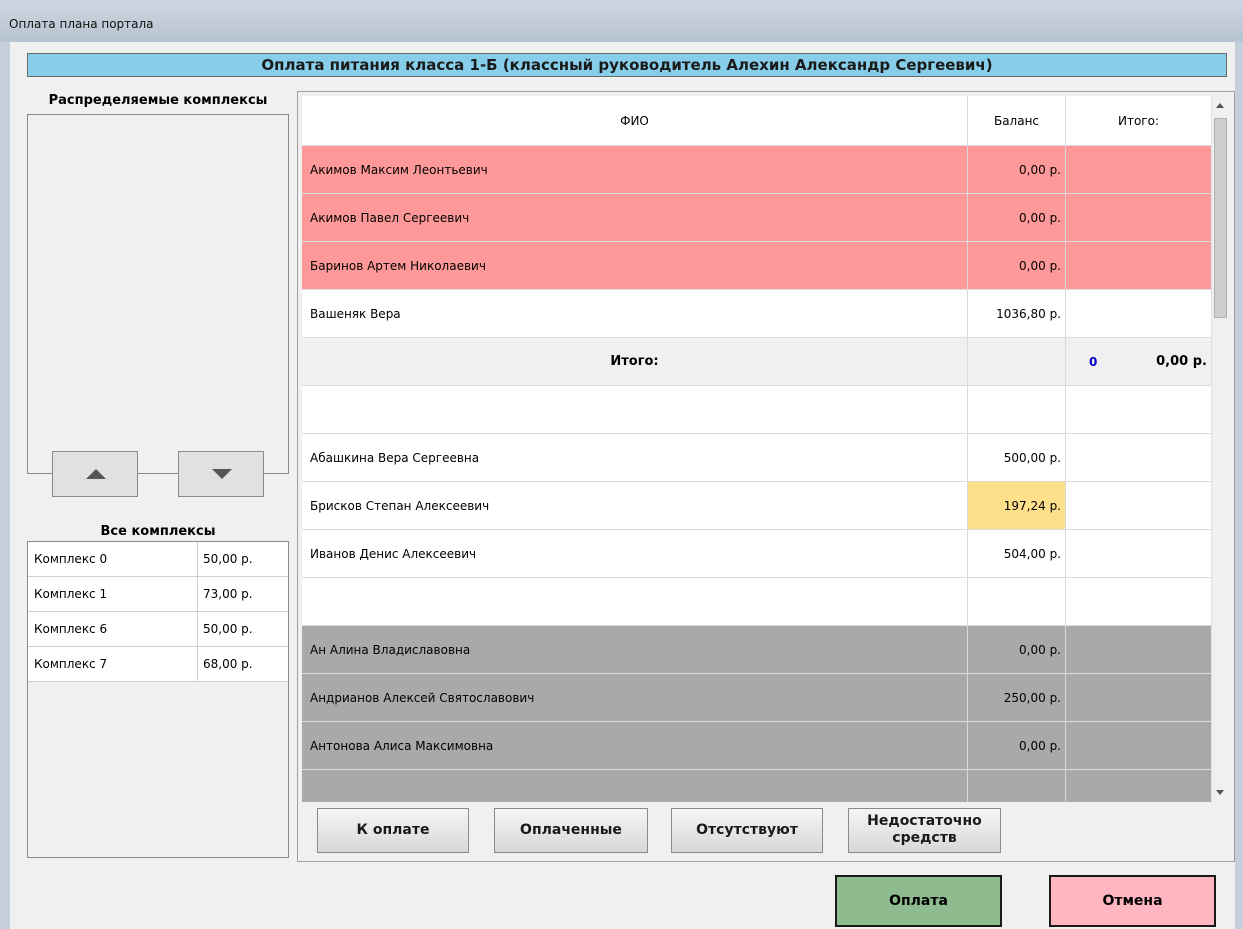 Image resolution: width=1243 pixels, height=929 pixels. Describe the element at coordinates (5, 485) in the screenshot. I see `window-left-border` at that location.